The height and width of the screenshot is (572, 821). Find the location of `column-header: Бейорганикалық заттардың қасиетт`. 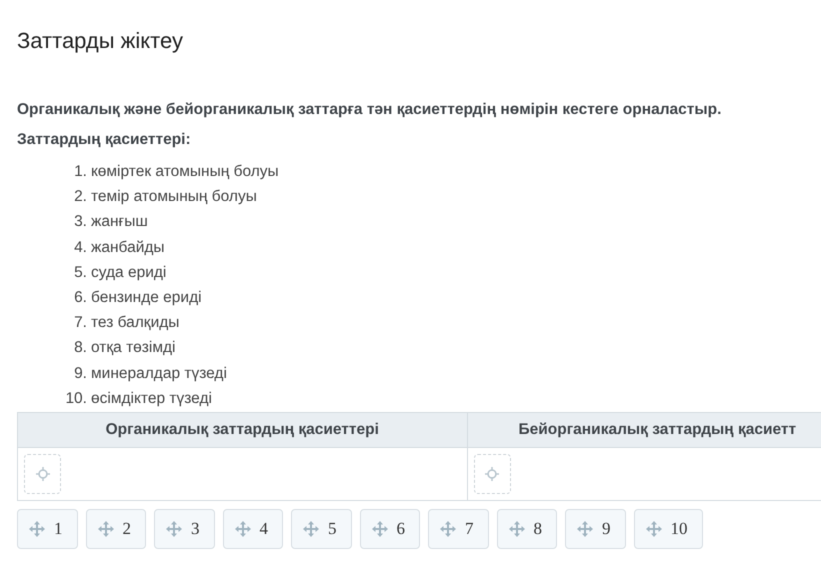

column-header: Бейорганикалық заттардың қасиетт is located at coordinates (644, 430).